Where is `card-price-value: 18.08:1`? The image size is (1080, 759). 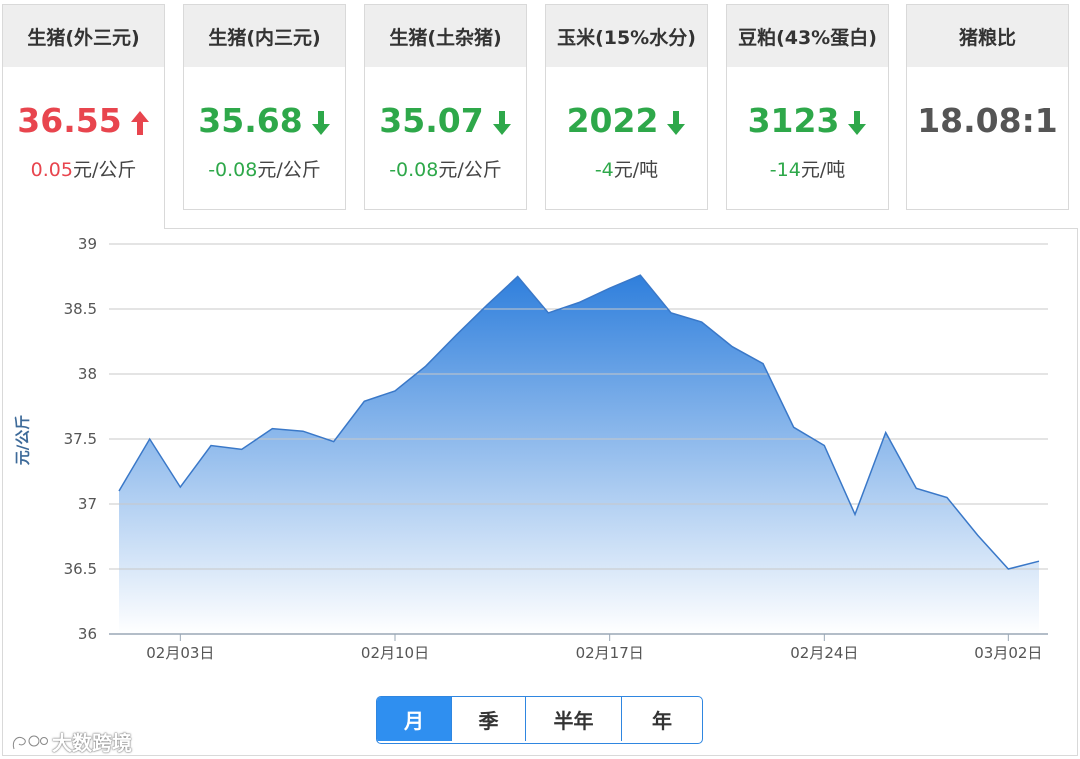 card-price-value: 18.08:1 is located at coordinates (987, 120).